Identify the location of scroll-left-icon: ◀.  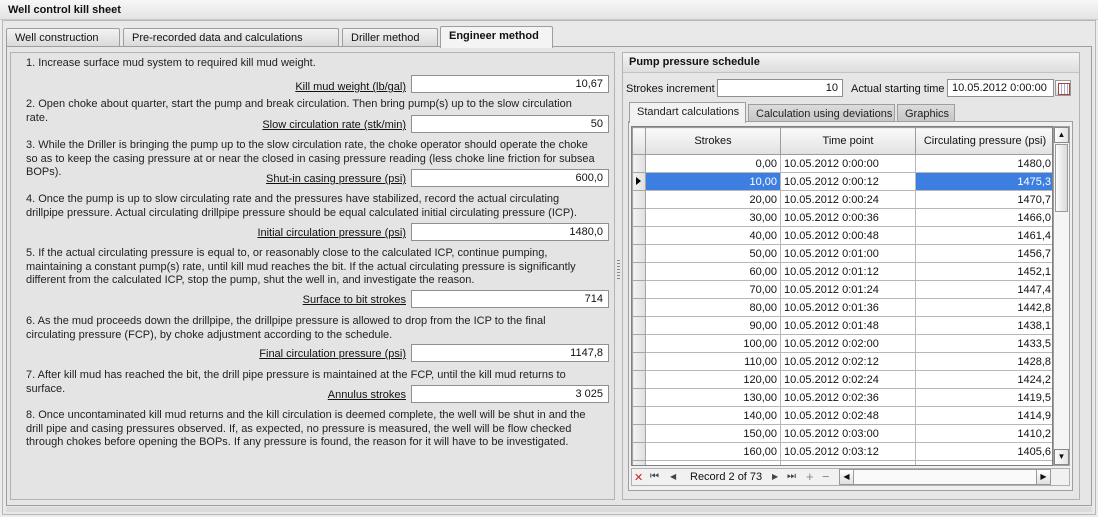
(847, 477).